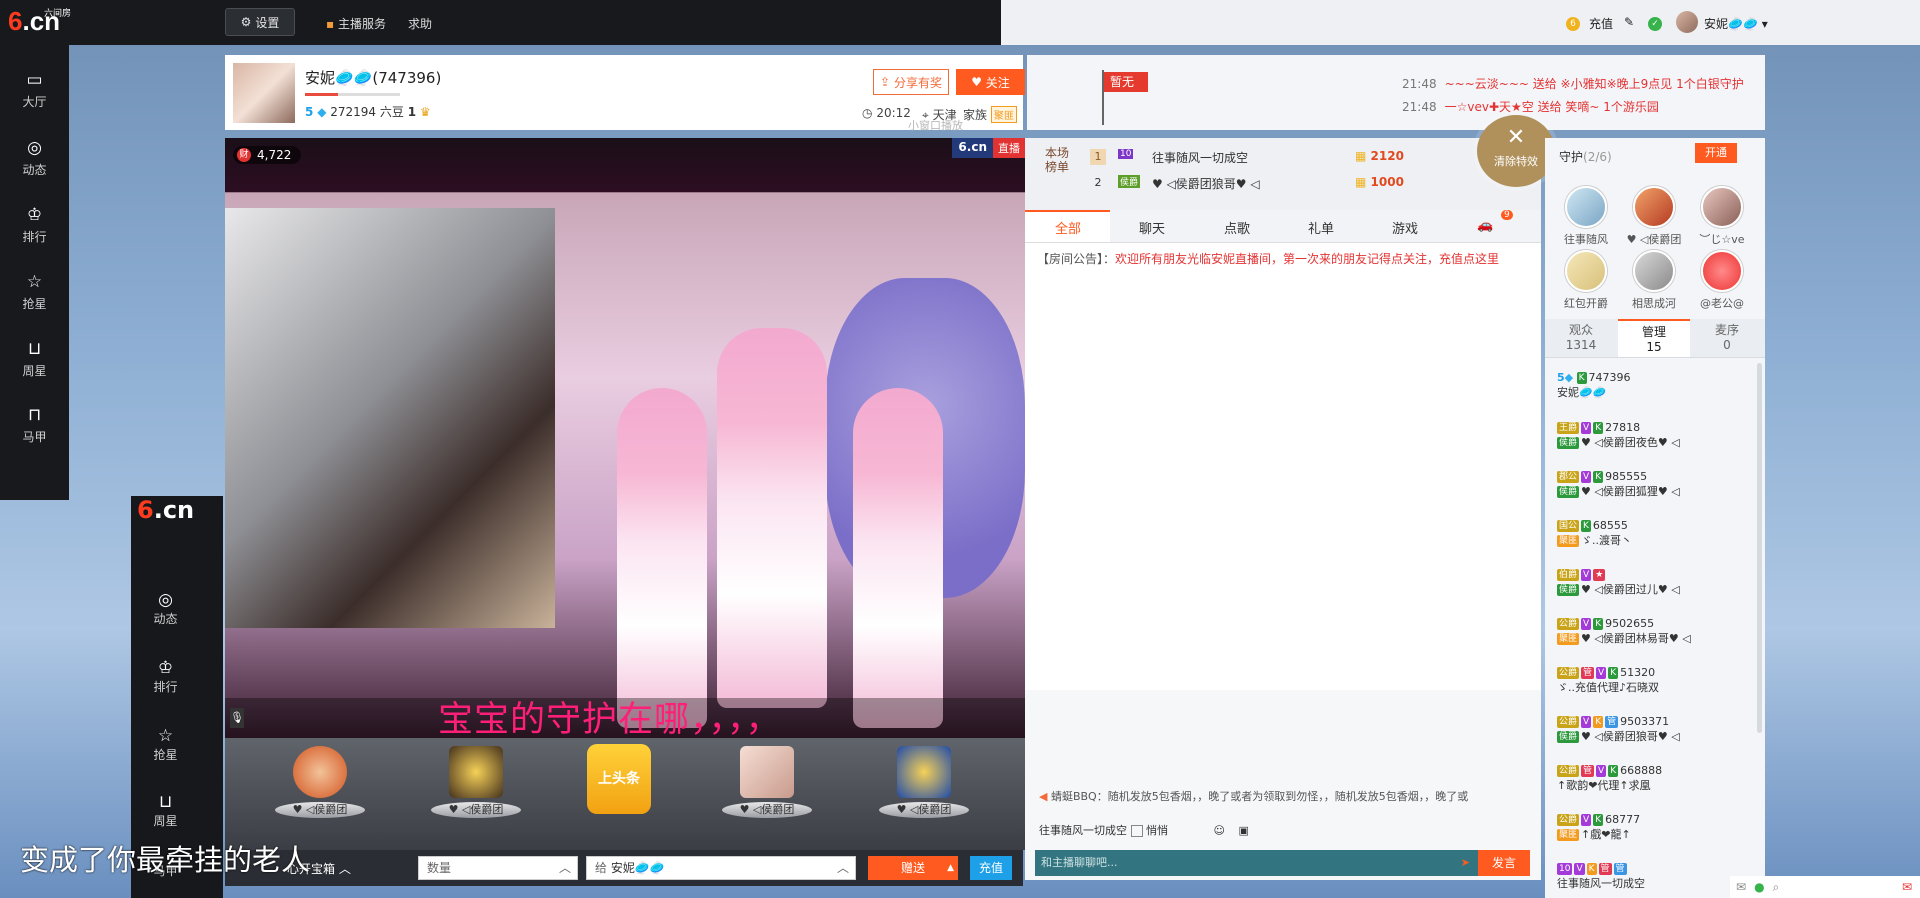  I want to click on tab-admins: 管理 15, so click(1654, 338).